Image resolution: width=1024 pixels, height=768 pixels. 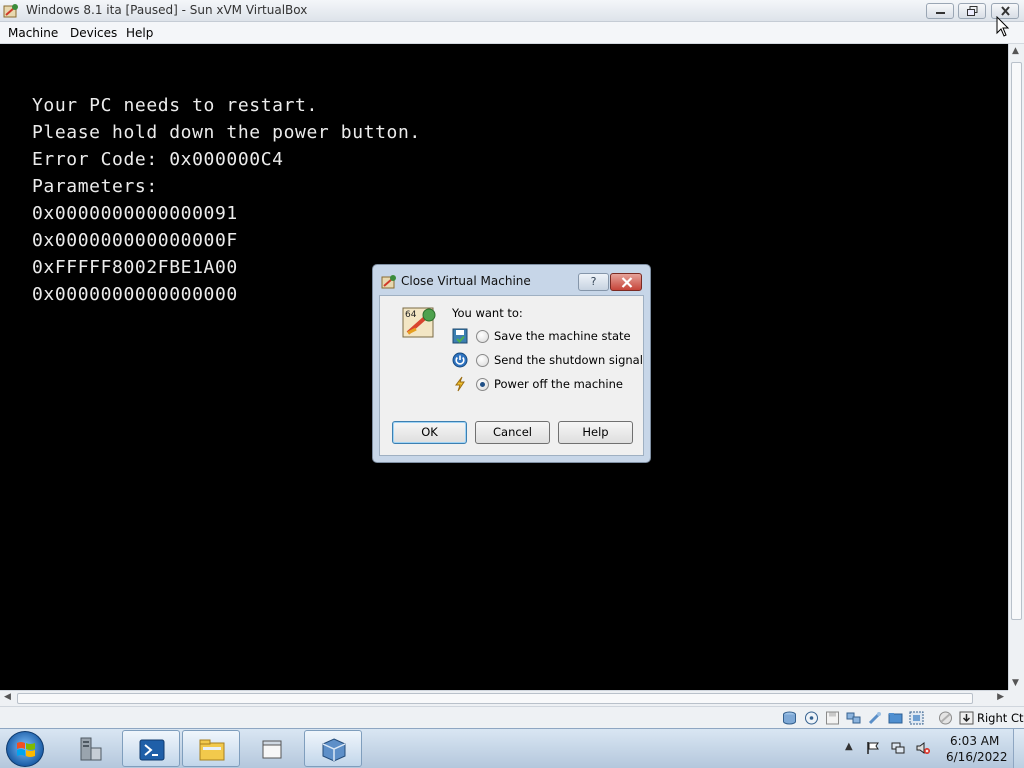 I want to click on power-icon, so click(x=460, y=360).